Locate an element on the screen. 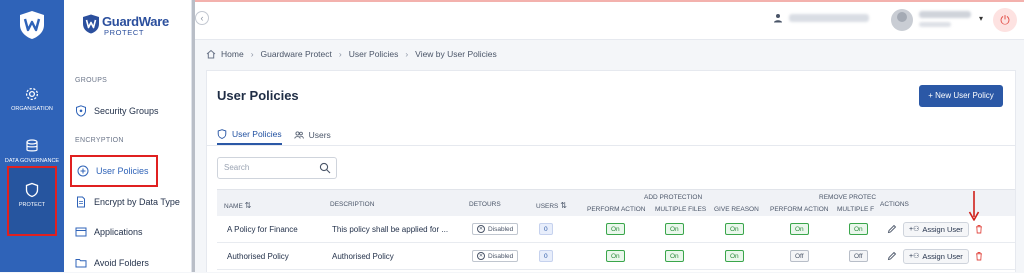 Image resolution: width=1024 pixels, height=273 pixels. page-title: User Policies is located at coordinates (258, 95).